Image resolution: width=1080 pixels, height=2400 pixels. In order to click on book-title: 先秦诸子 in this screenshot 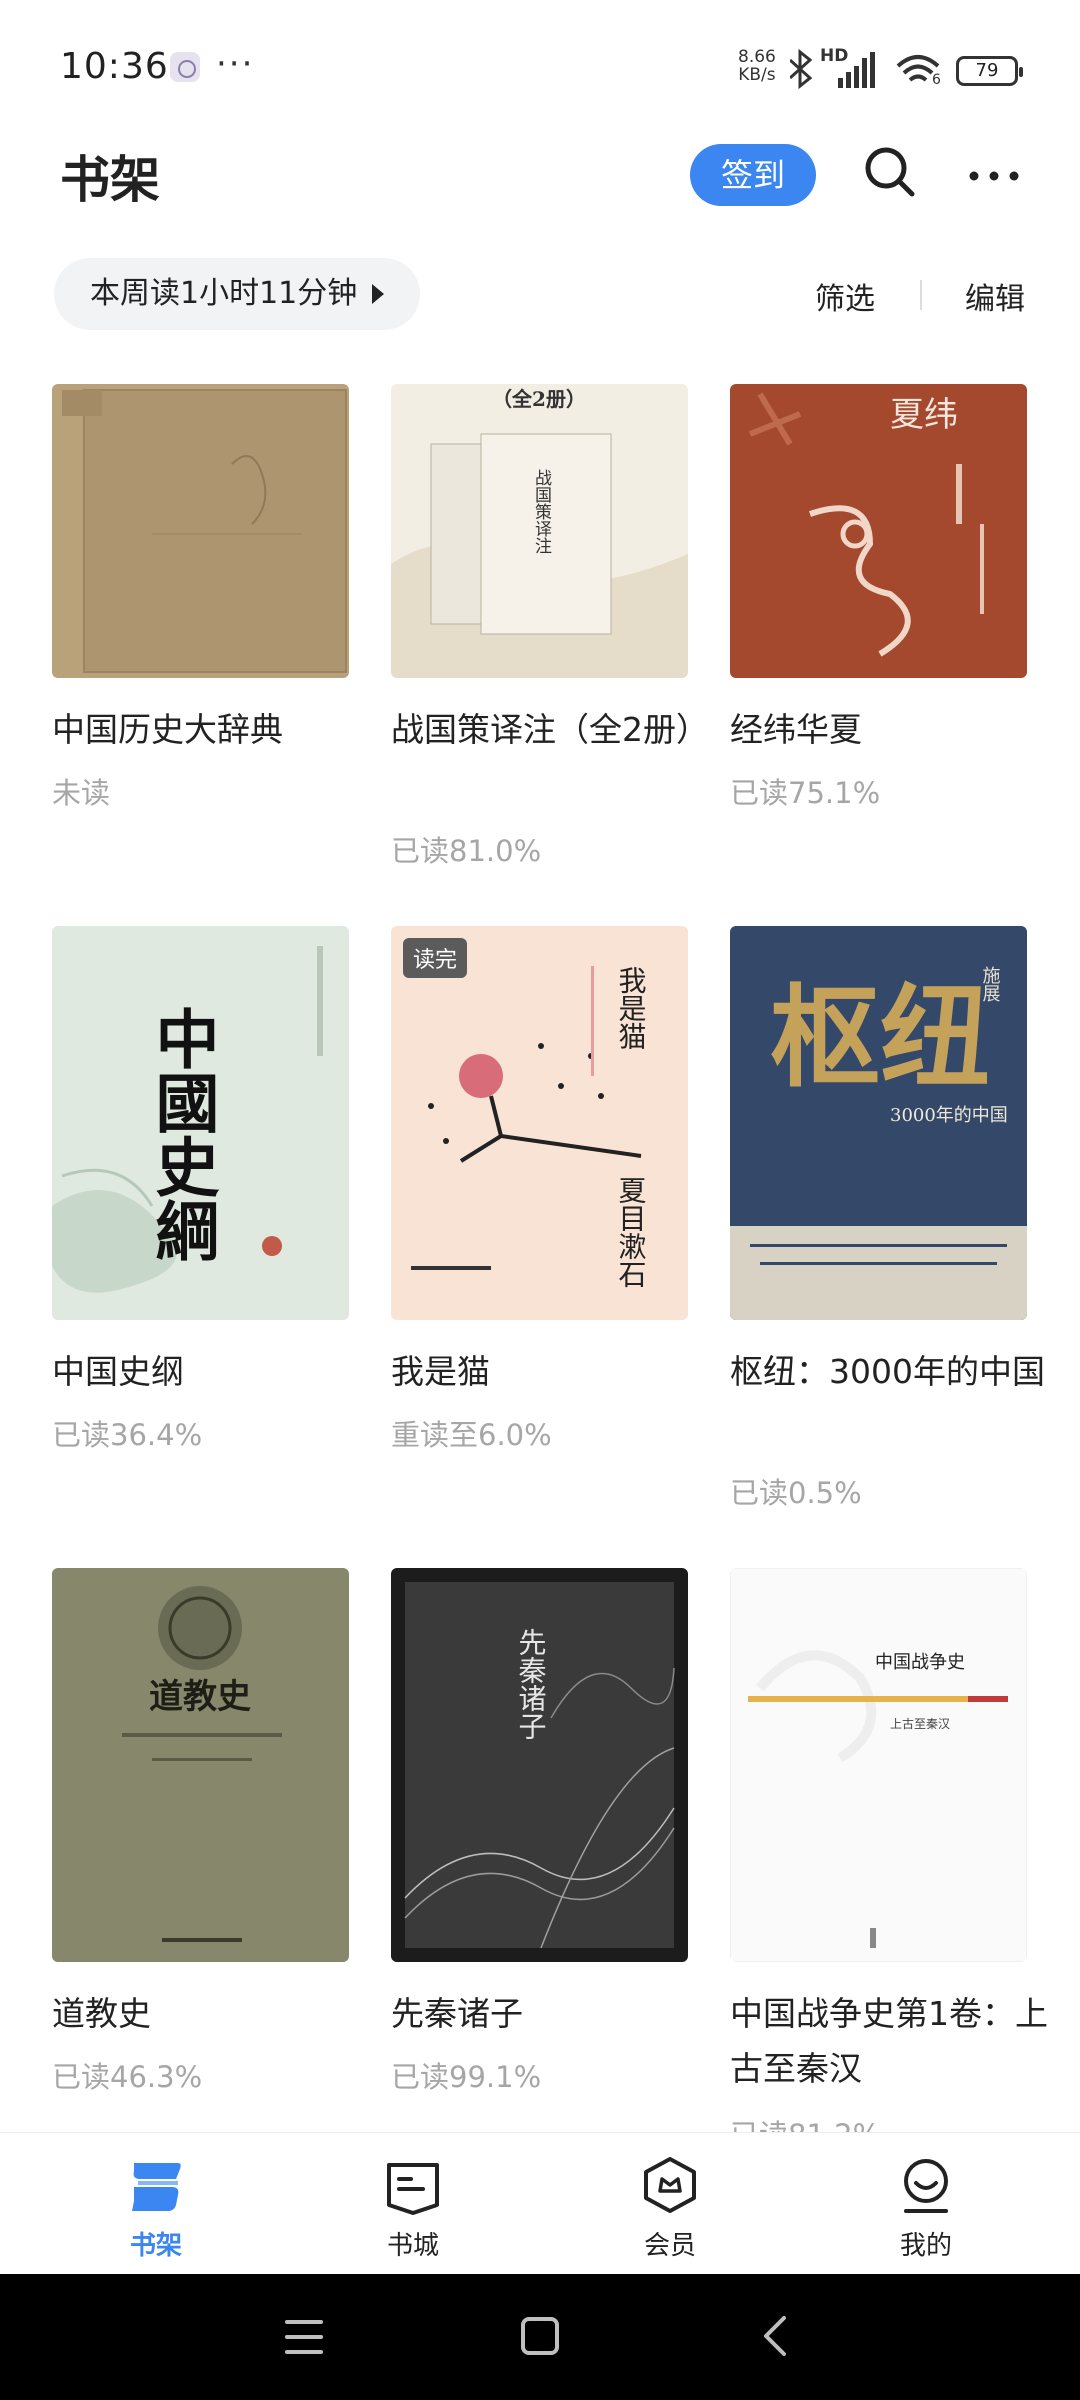, I will do `click(457, 2013)`.